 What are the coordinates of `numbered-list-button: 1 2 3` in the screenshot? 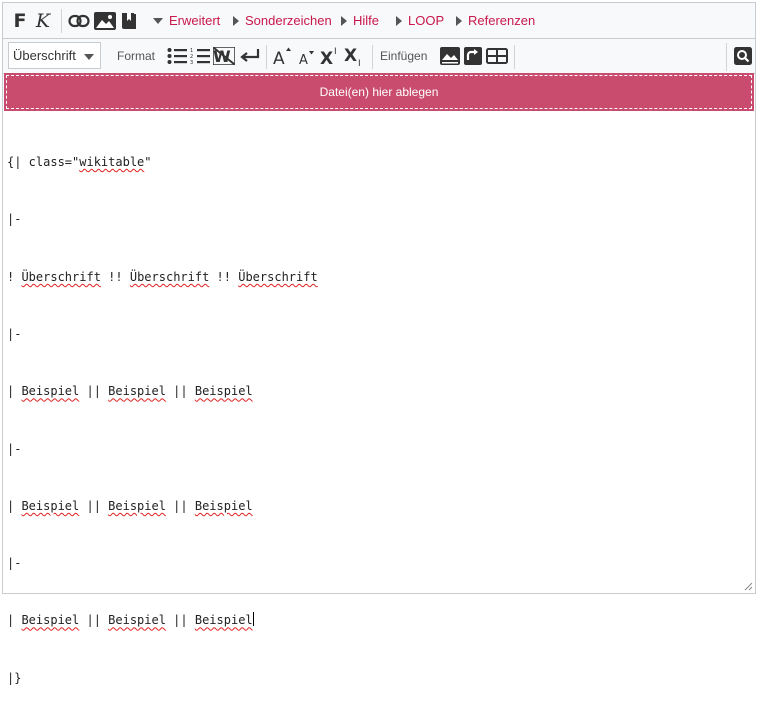 It's located at (200, 56).